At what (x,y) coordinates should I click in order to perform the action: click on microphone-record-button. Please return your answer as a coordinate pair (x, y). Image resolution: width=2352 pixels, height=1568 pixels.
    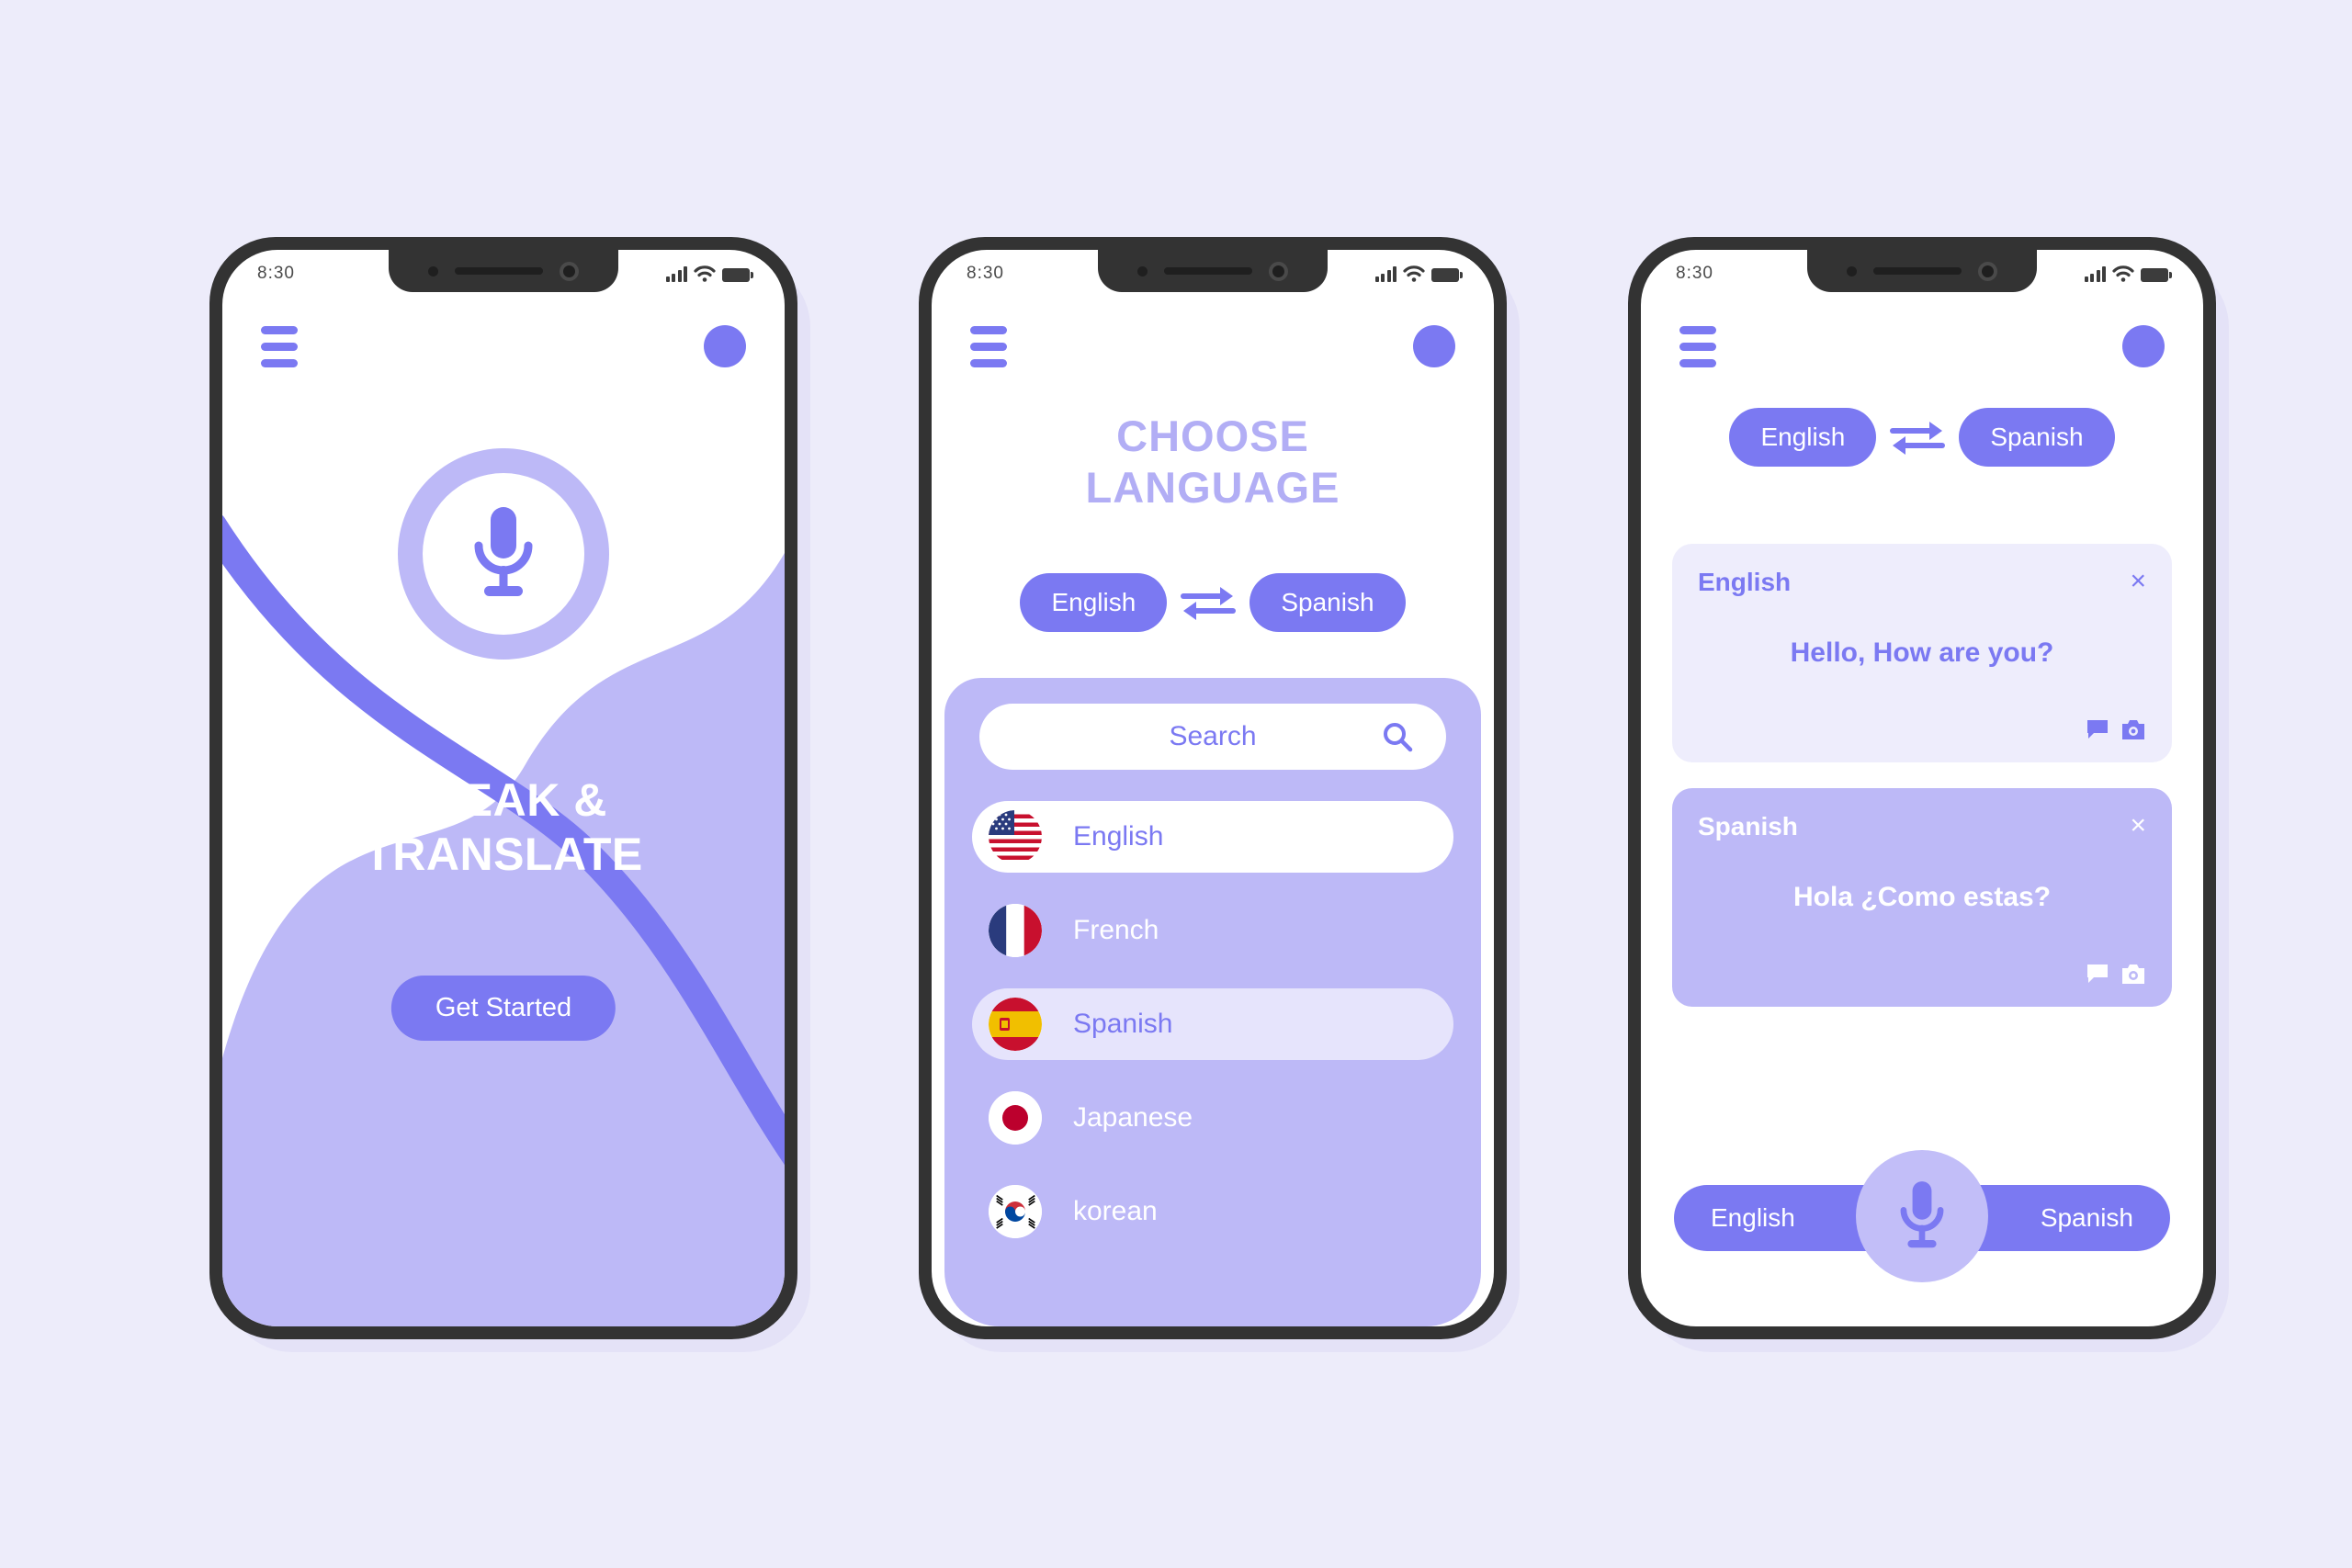
    Looking at the image, I should click on (1922, 1216).